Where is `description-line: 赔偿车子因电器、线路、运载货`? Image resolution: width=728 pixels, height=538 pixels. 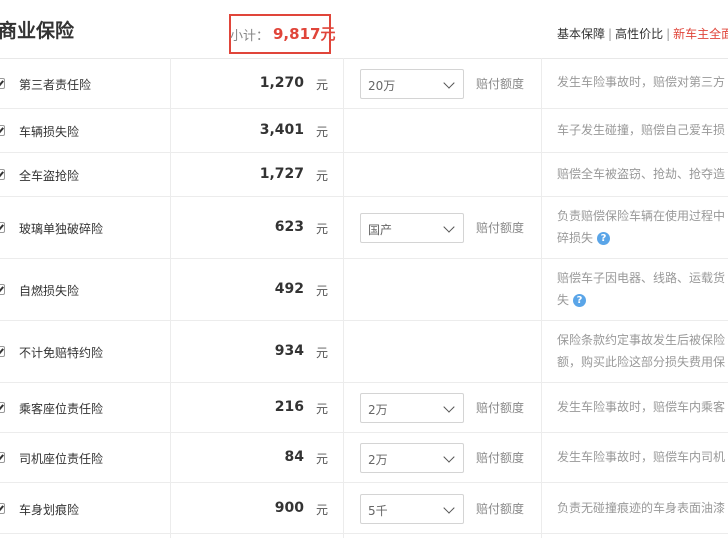
description-line: 赔偿车子因电器、线路、运载货 is located at coordinates (641, 278).